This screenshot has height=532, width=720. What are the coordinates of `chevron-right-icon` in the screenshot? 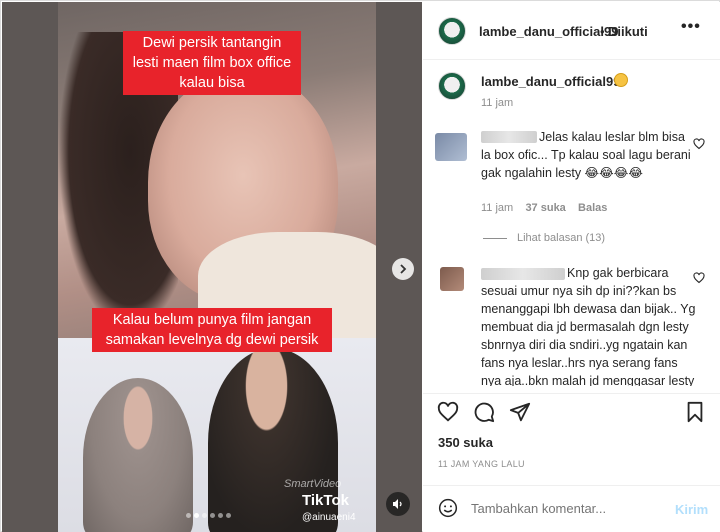 It's located at (403, 269).